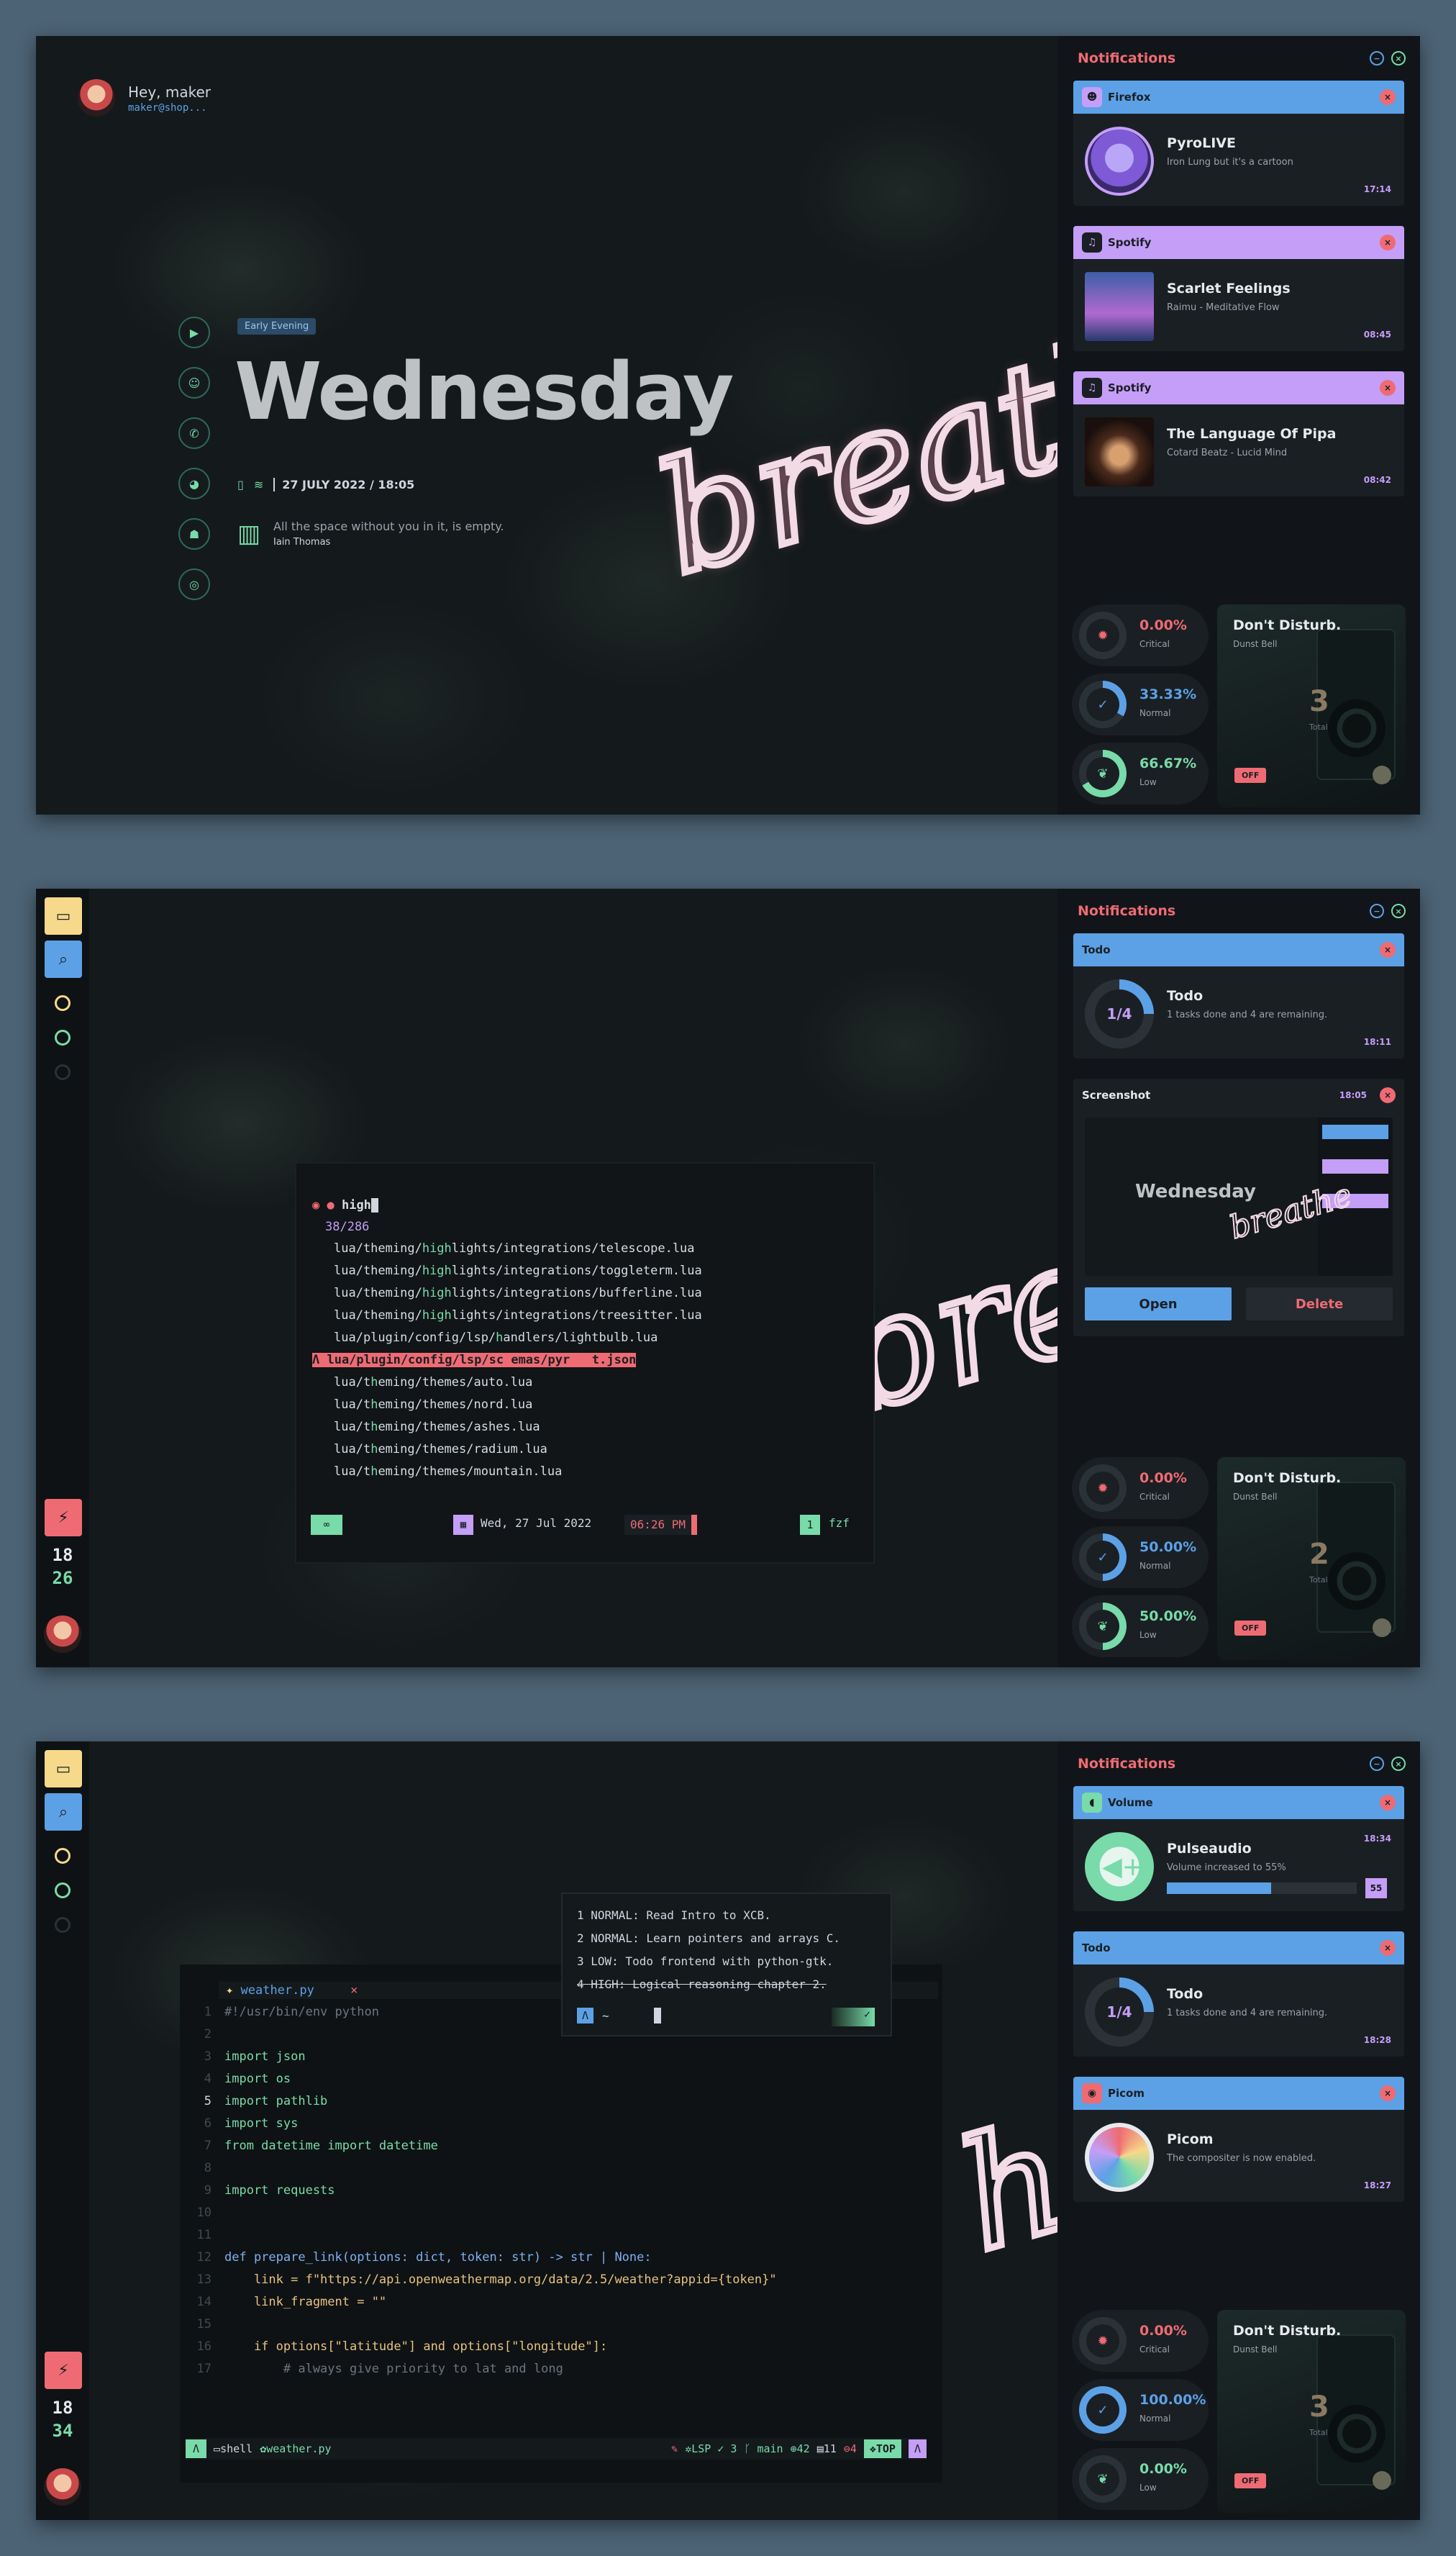  Describe the element at coordinates (1102, 2409) in the screenshot. I see `check-icon: ✓` at that location.